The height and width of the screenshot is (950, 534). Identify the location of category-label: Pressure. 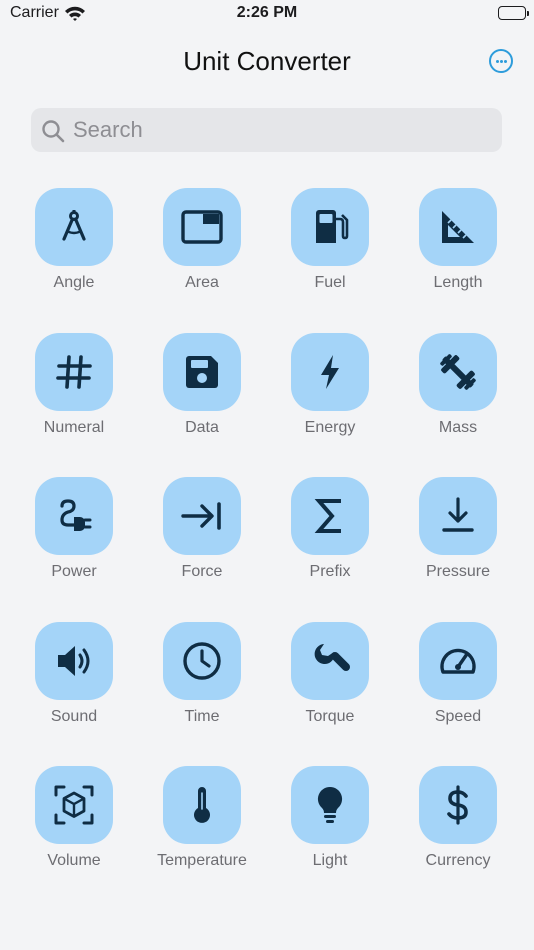
(458, 571).